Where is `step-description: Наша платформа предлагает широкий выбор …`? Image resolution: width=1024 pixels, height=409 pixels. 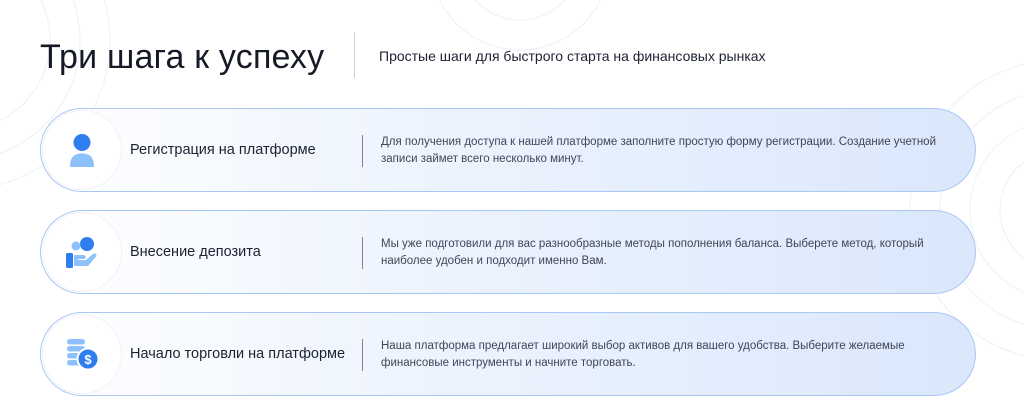 step-description: Наша платформа предлагает широкий выбор … is located at coordinates (643, 354).